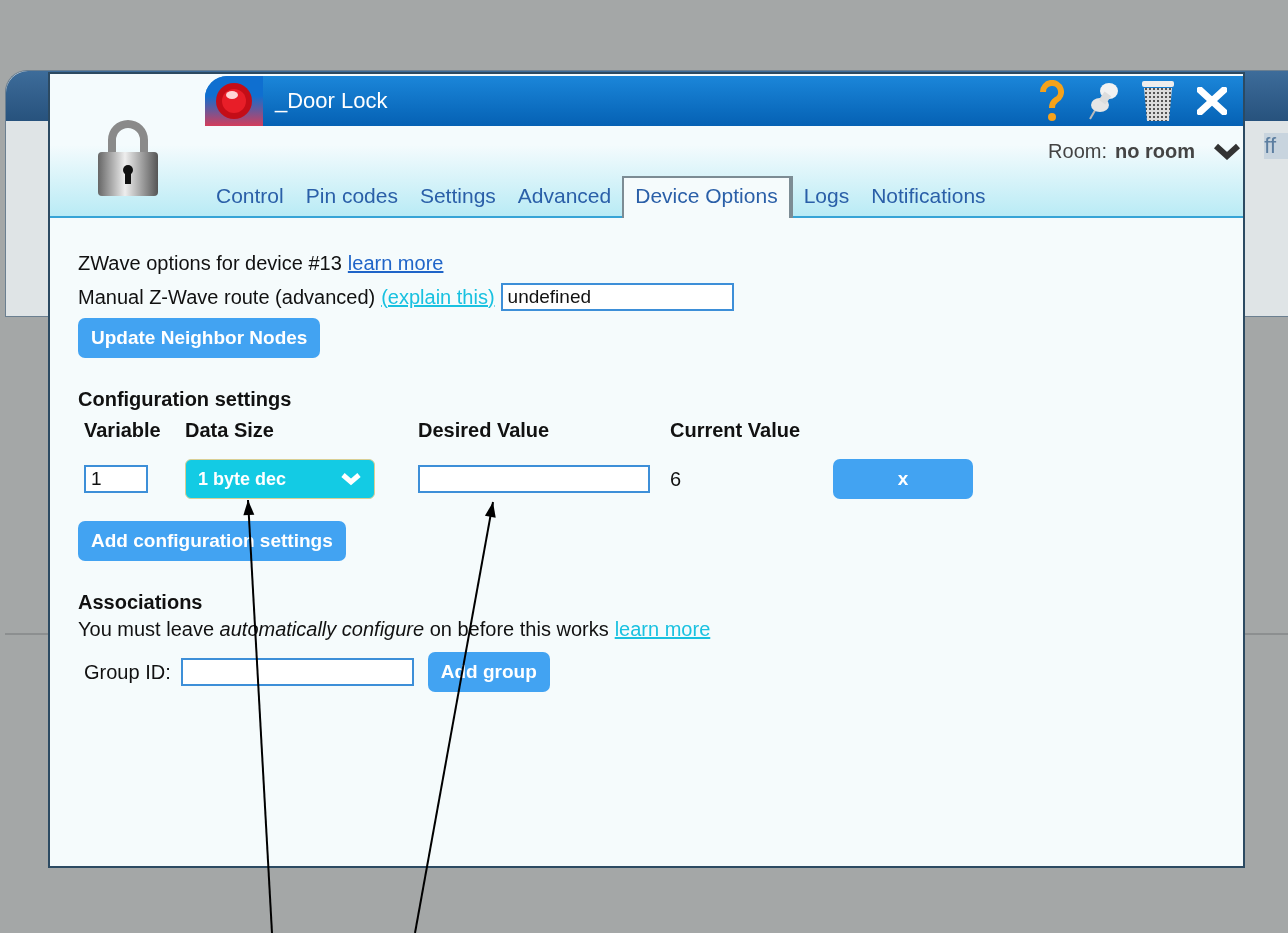 The height and width of the screenshot is (933, 1288). What do you see at coordinates (1155, 151) in the screenshot?
I see `room-value: no room` at bounding box center [1155, 151].